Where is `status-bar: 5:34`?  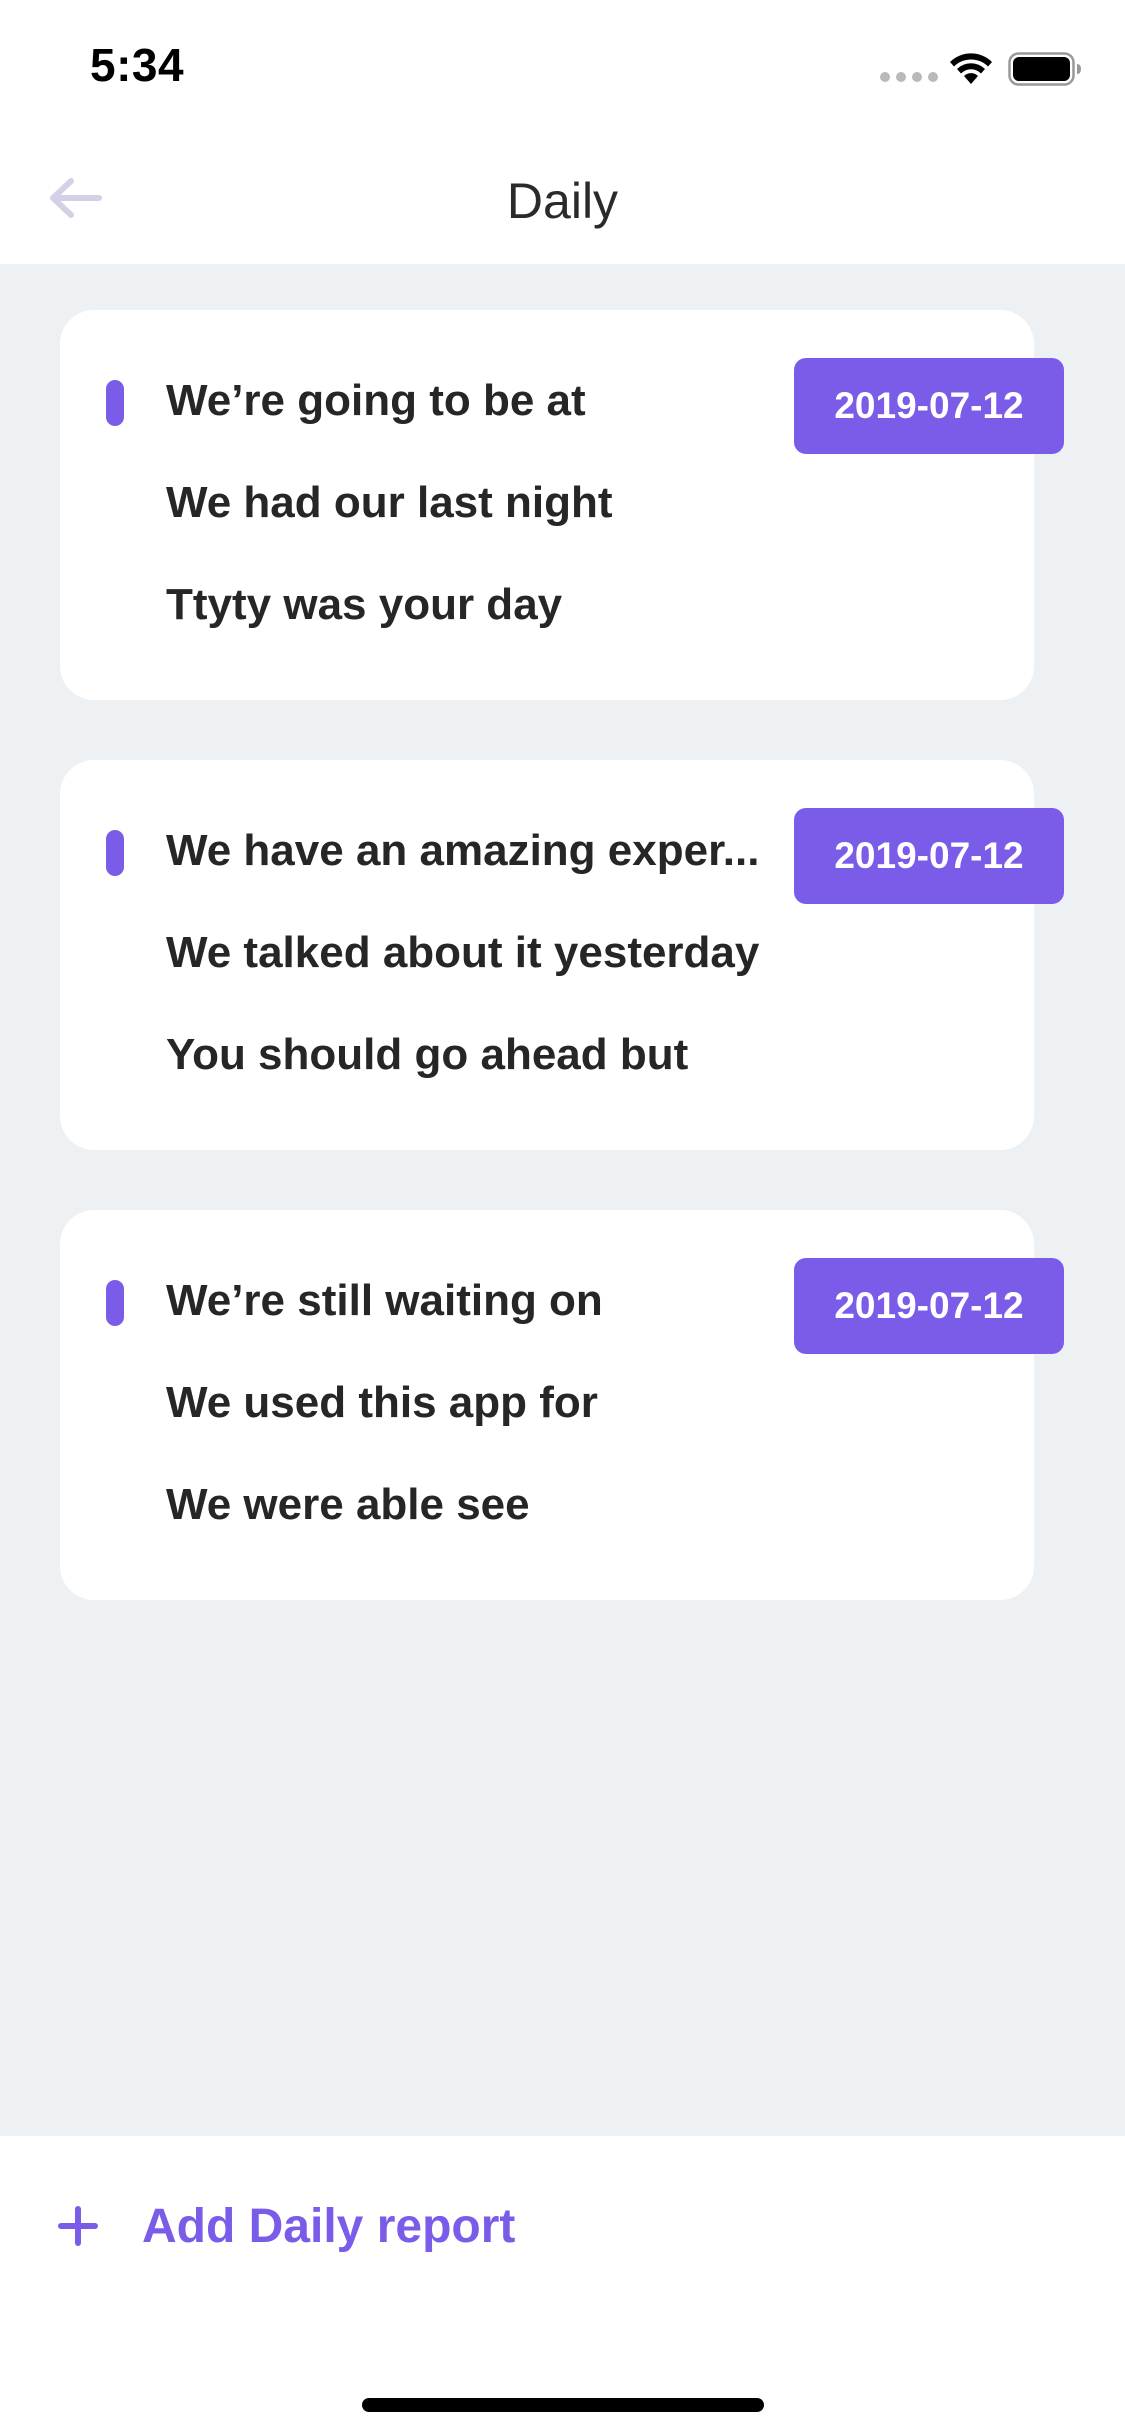
status-bar: 5:34 is located at coordinates (562, 66).